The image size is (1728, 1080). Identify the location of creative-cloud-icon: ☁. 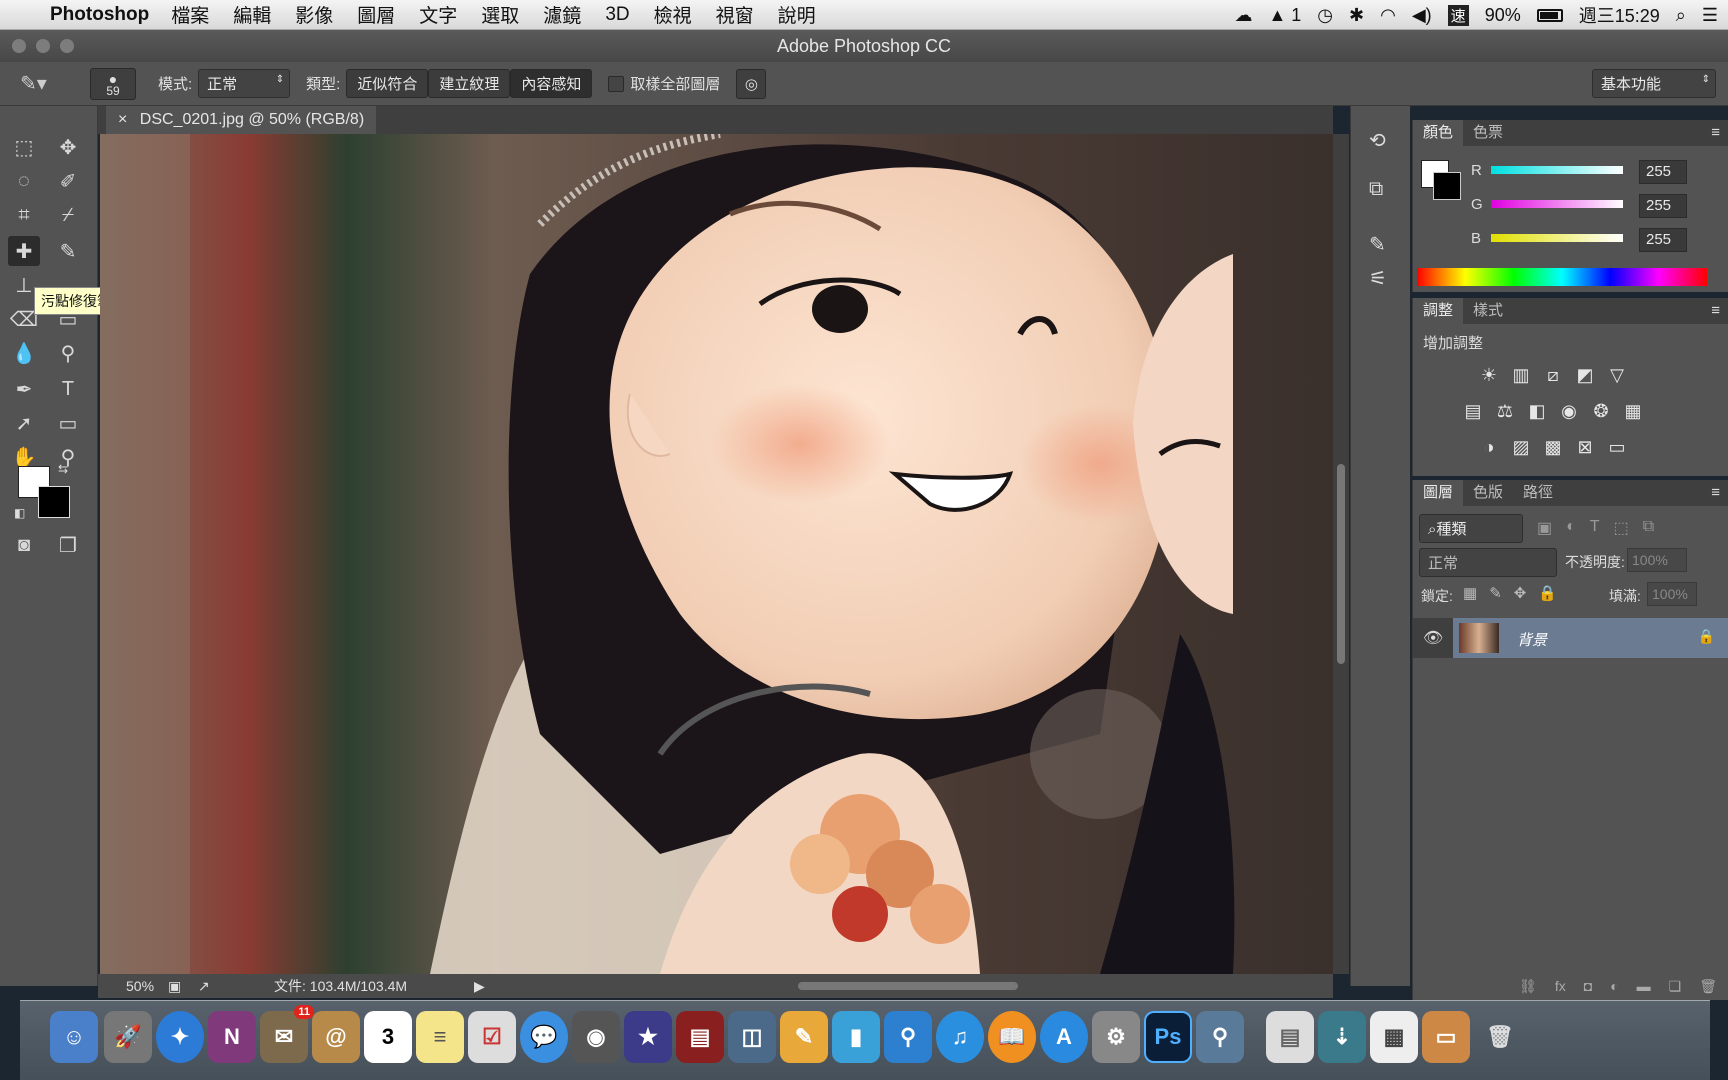
(1243, 15).